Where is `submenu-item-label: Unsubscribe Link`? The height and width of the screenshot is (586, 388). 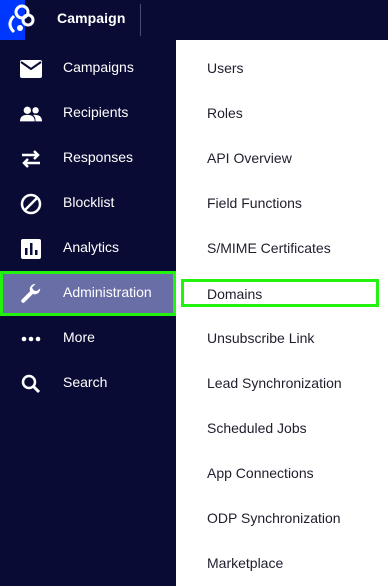 submenu-item-label: Unsubscribe Link is located at coordinates (261, 338).